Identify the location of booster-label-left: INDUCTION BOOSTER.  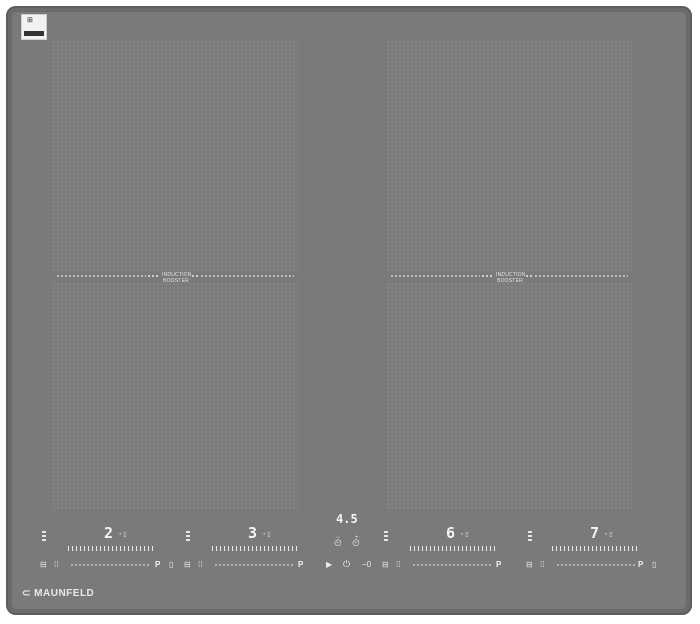
(176, 278).